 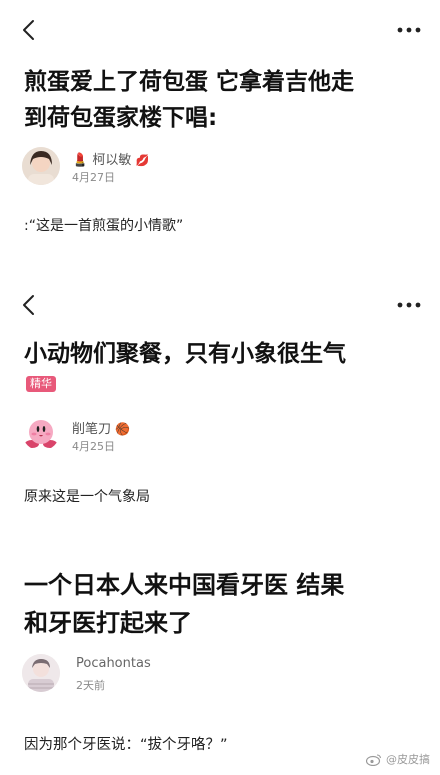 I want to click on post-title-3-line2: 和牙医打起来了, so click(x=108, y=623).